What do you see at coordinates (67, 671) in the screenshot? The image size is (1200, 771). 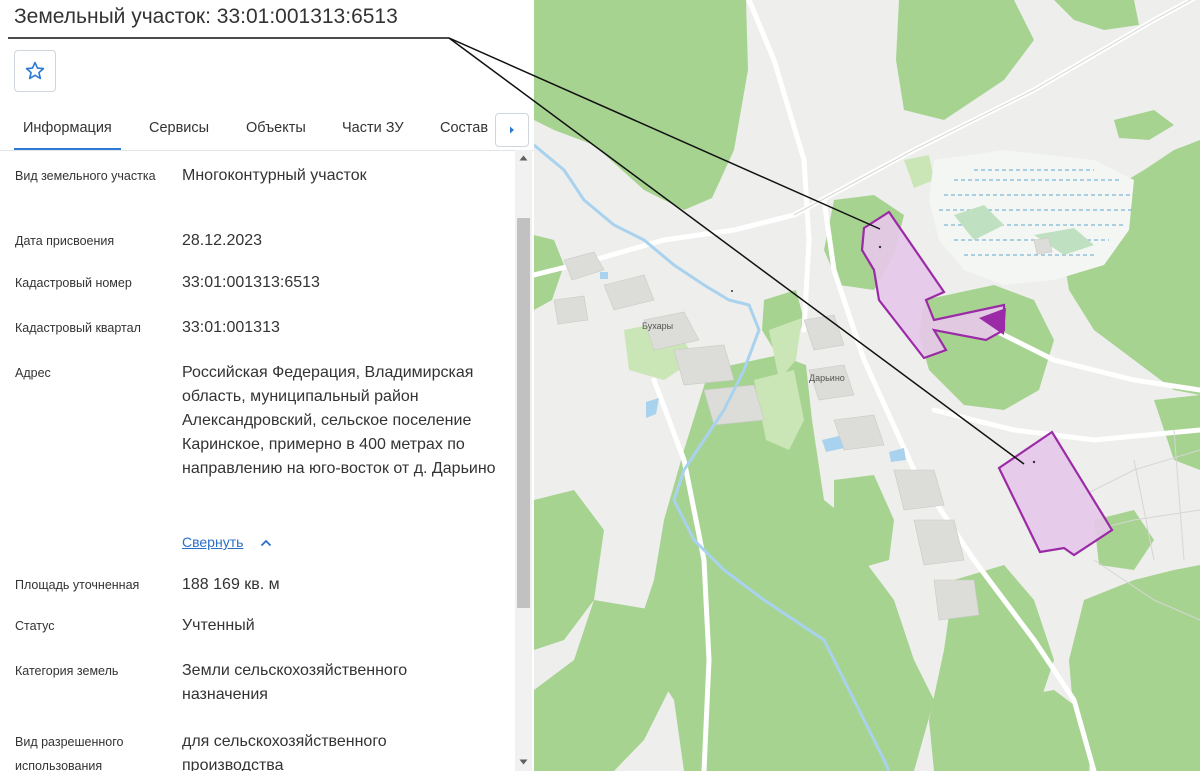 I see `field-label: Категория земель` at bounding box center [67, 671].